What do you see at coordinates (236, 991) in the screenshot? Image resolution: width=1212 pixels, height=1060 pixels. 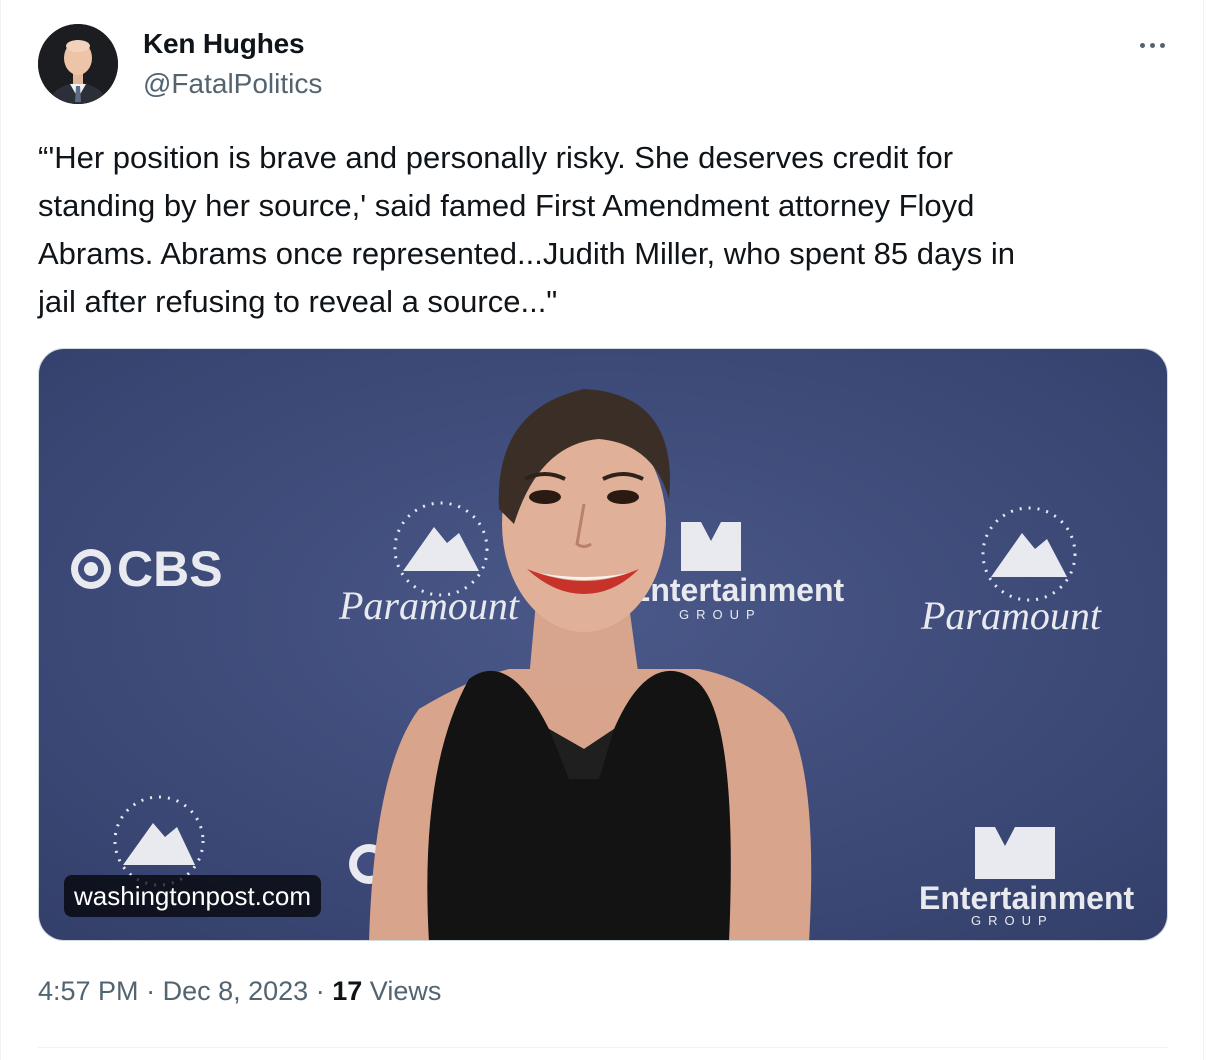 I see `tweet-date-link: Dec 8, 2023` at bounding box center [236, 991].